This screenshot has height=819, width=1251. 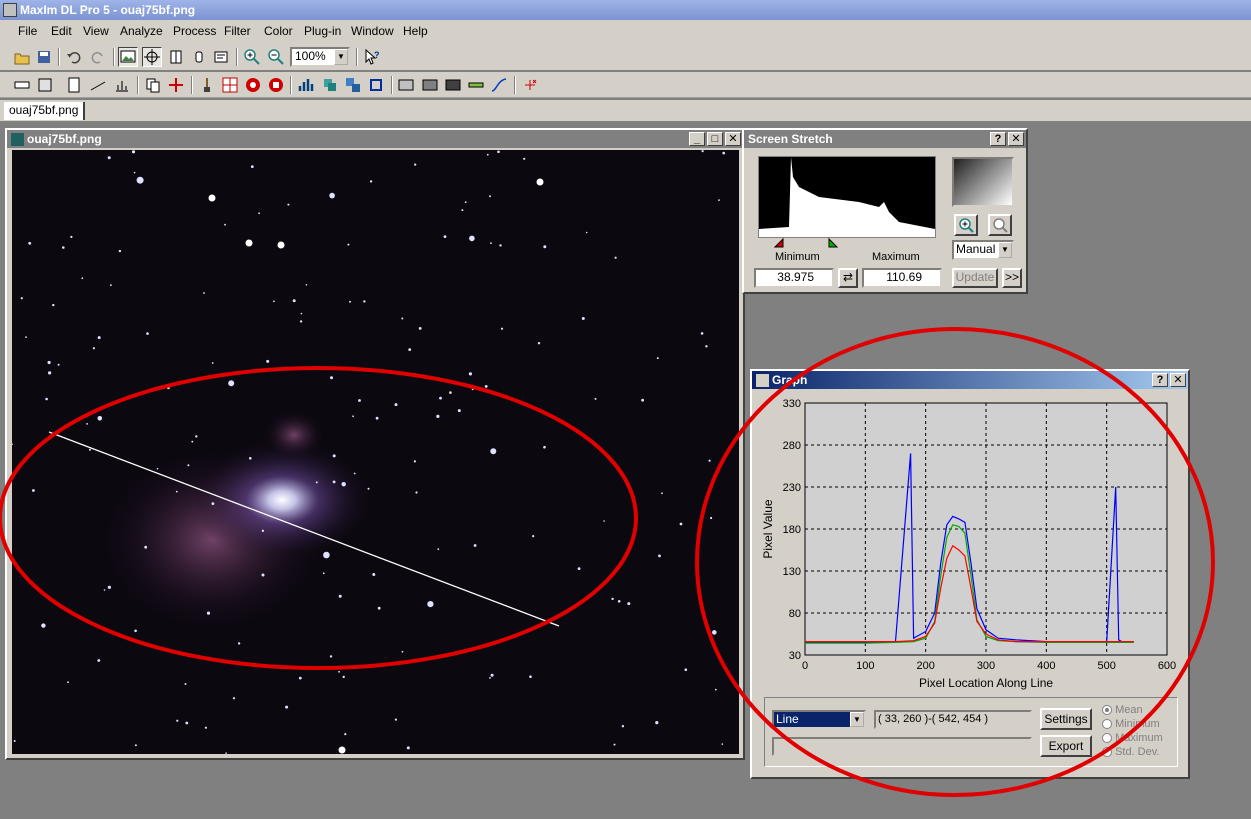 I want to click on swap-icon: ⇄, so click(x=848, y=278).